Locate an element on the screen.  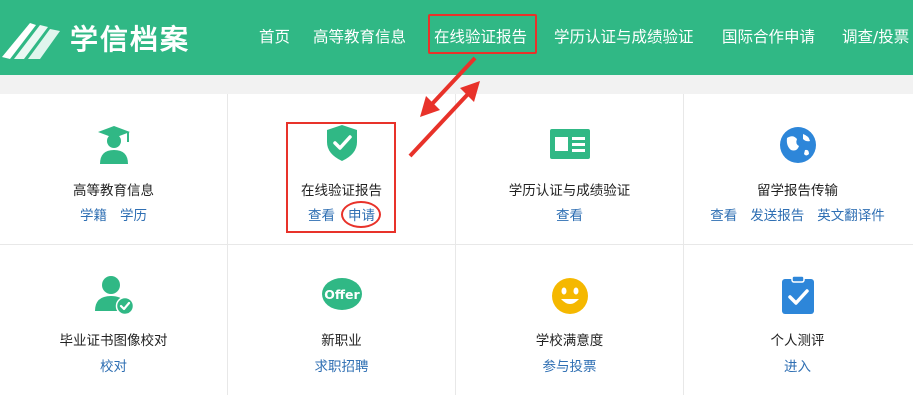
annotation-arrows is located at coordinates (444, 107).